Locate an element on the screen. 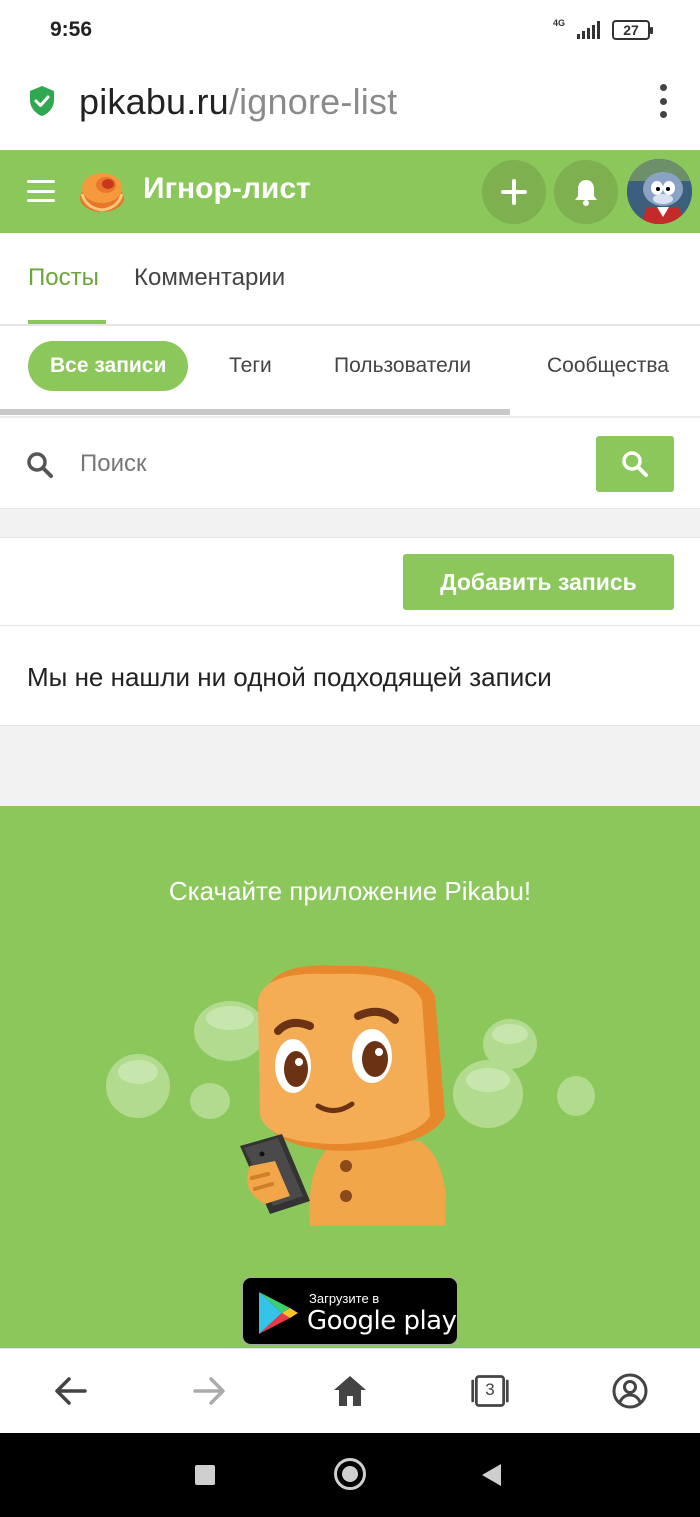 This screenshot has width=700, height=1517. battery-level: 27 is located at coordinates (631, 30).